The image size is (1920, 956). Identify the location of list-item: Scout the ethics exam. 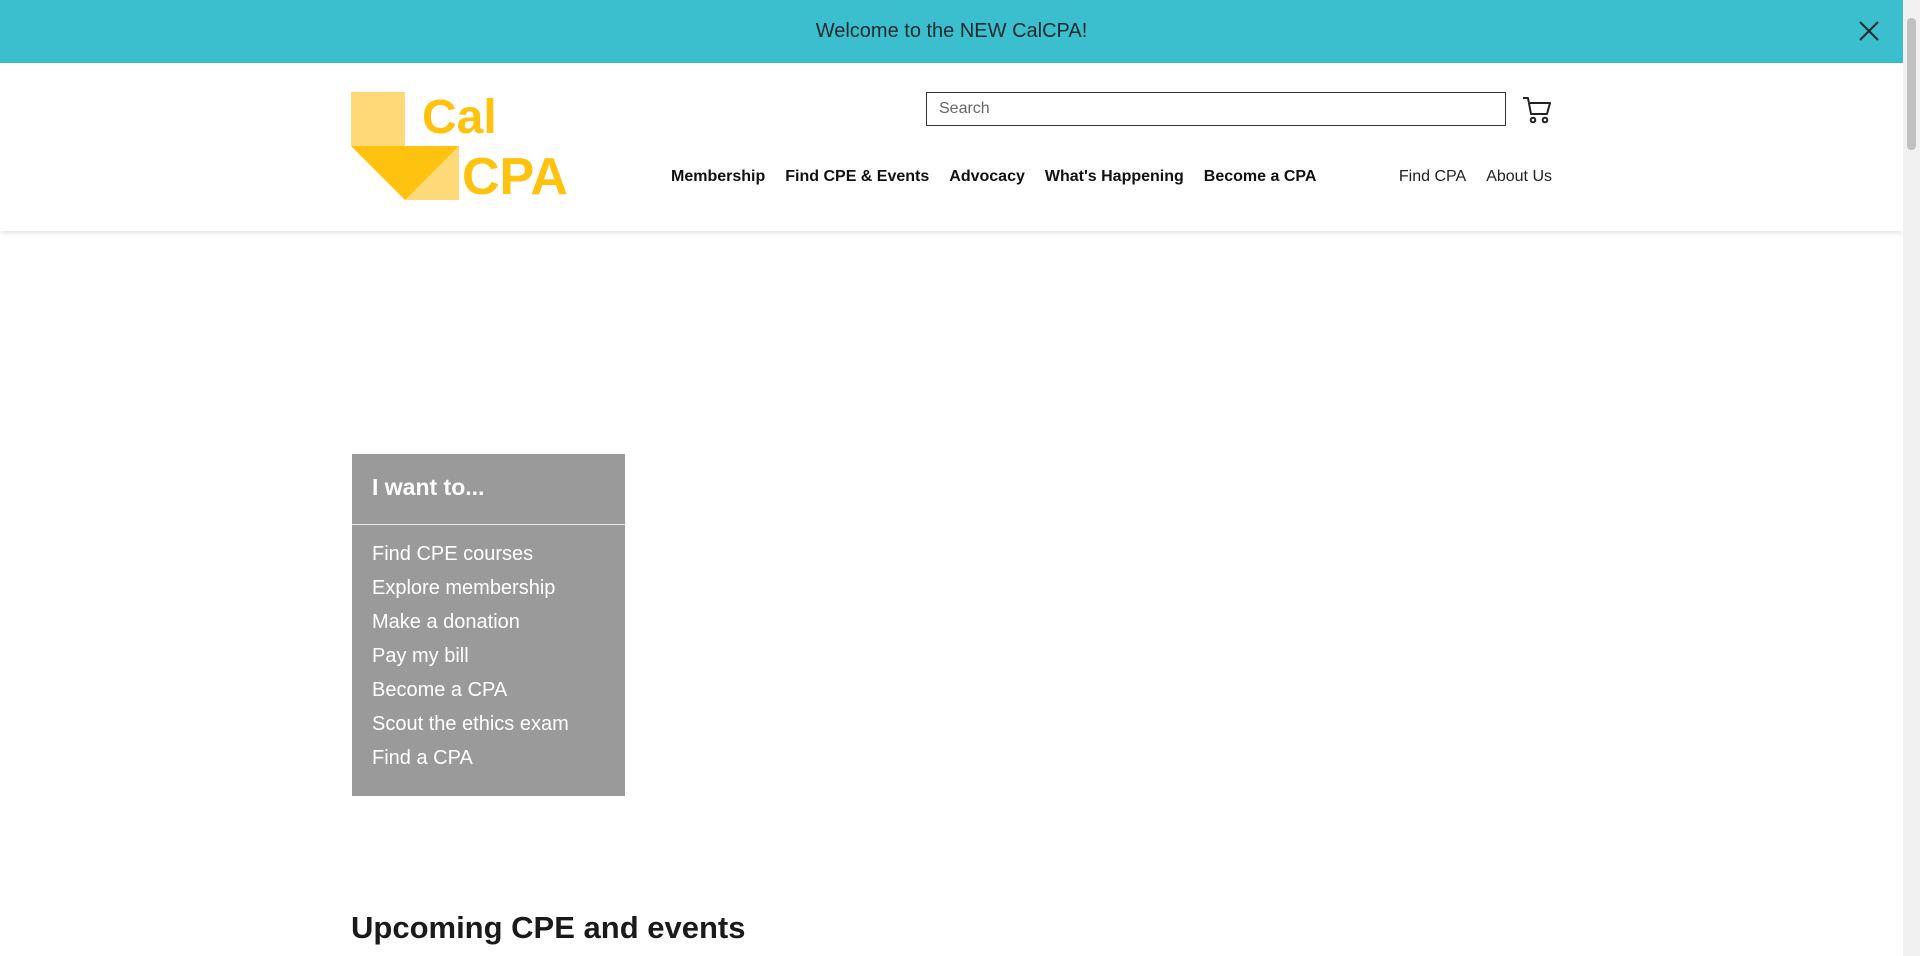
(488, 730).